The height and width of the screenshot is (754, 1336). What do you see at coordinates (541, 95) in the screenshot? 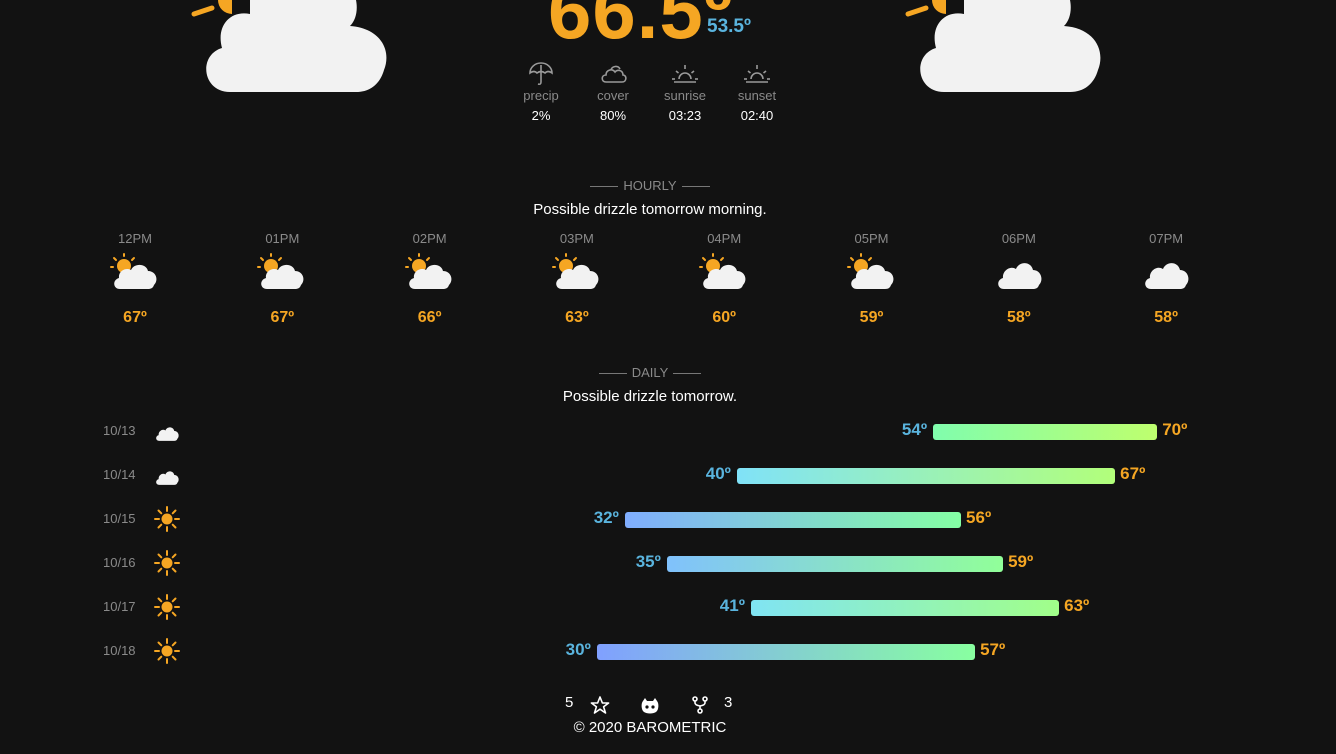
I see `stat-label: precip` at bounding box center [541, 95].